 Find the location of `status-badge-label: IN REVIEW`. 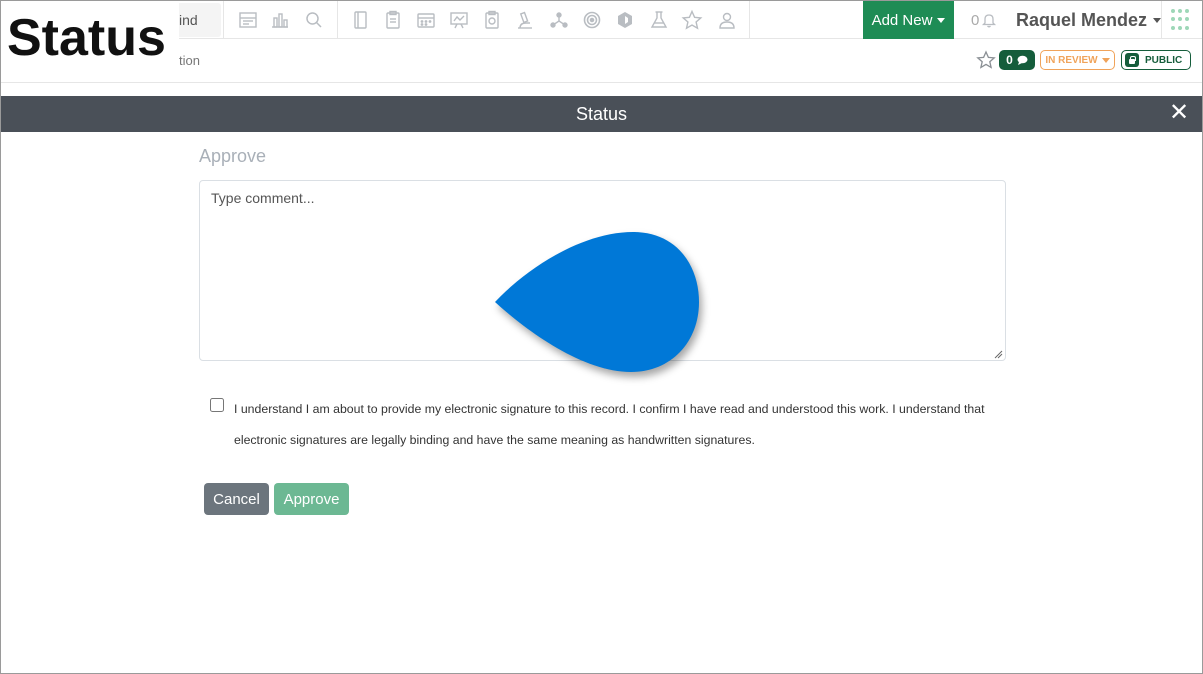

status-badge-label: IN REVIEW is located at coordinates (1071, 60).